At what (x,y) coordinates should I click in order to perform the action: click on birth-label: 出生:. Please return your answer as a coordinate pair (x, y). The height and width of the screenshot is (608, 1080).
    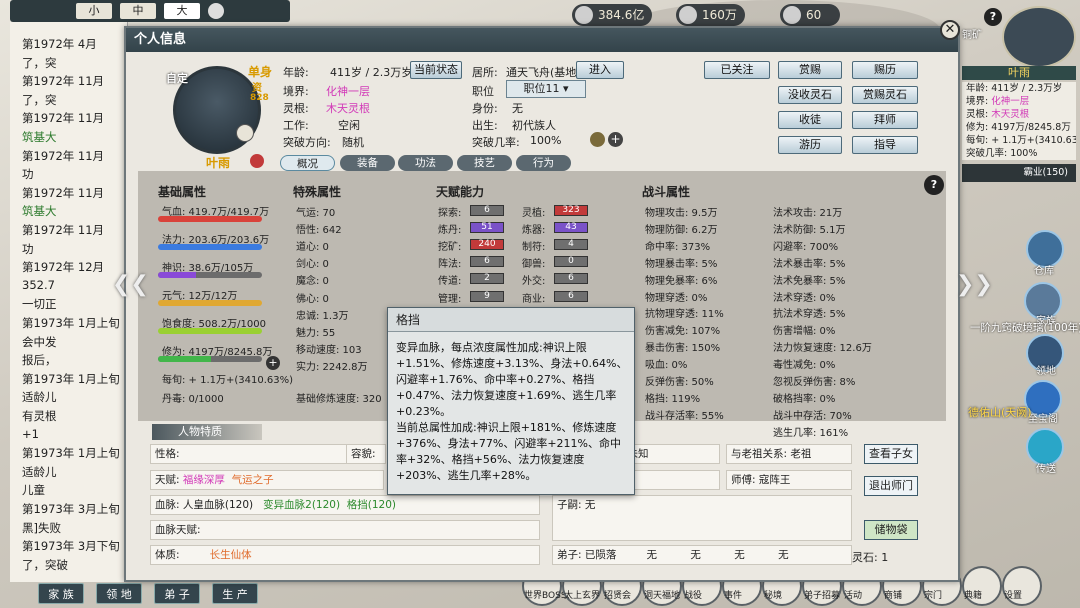
    Looking at the image, I should click on (485, 125).